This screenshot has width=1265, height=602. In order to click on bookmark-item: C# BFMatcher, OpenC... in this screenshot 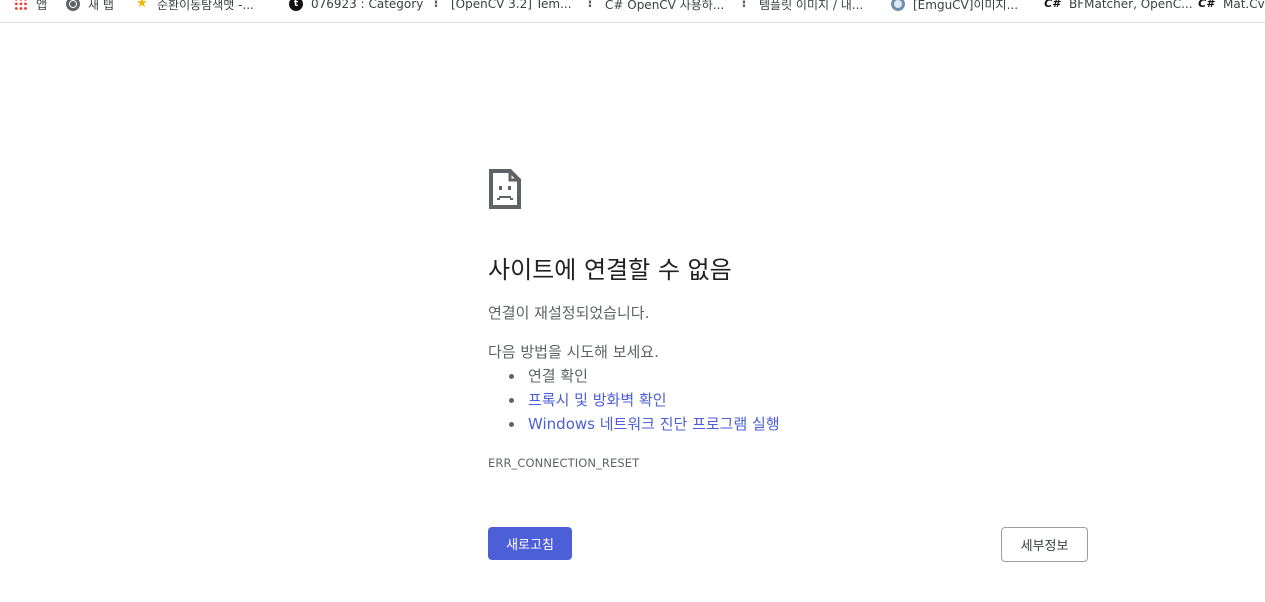, I will do `click(1118, 7)`.